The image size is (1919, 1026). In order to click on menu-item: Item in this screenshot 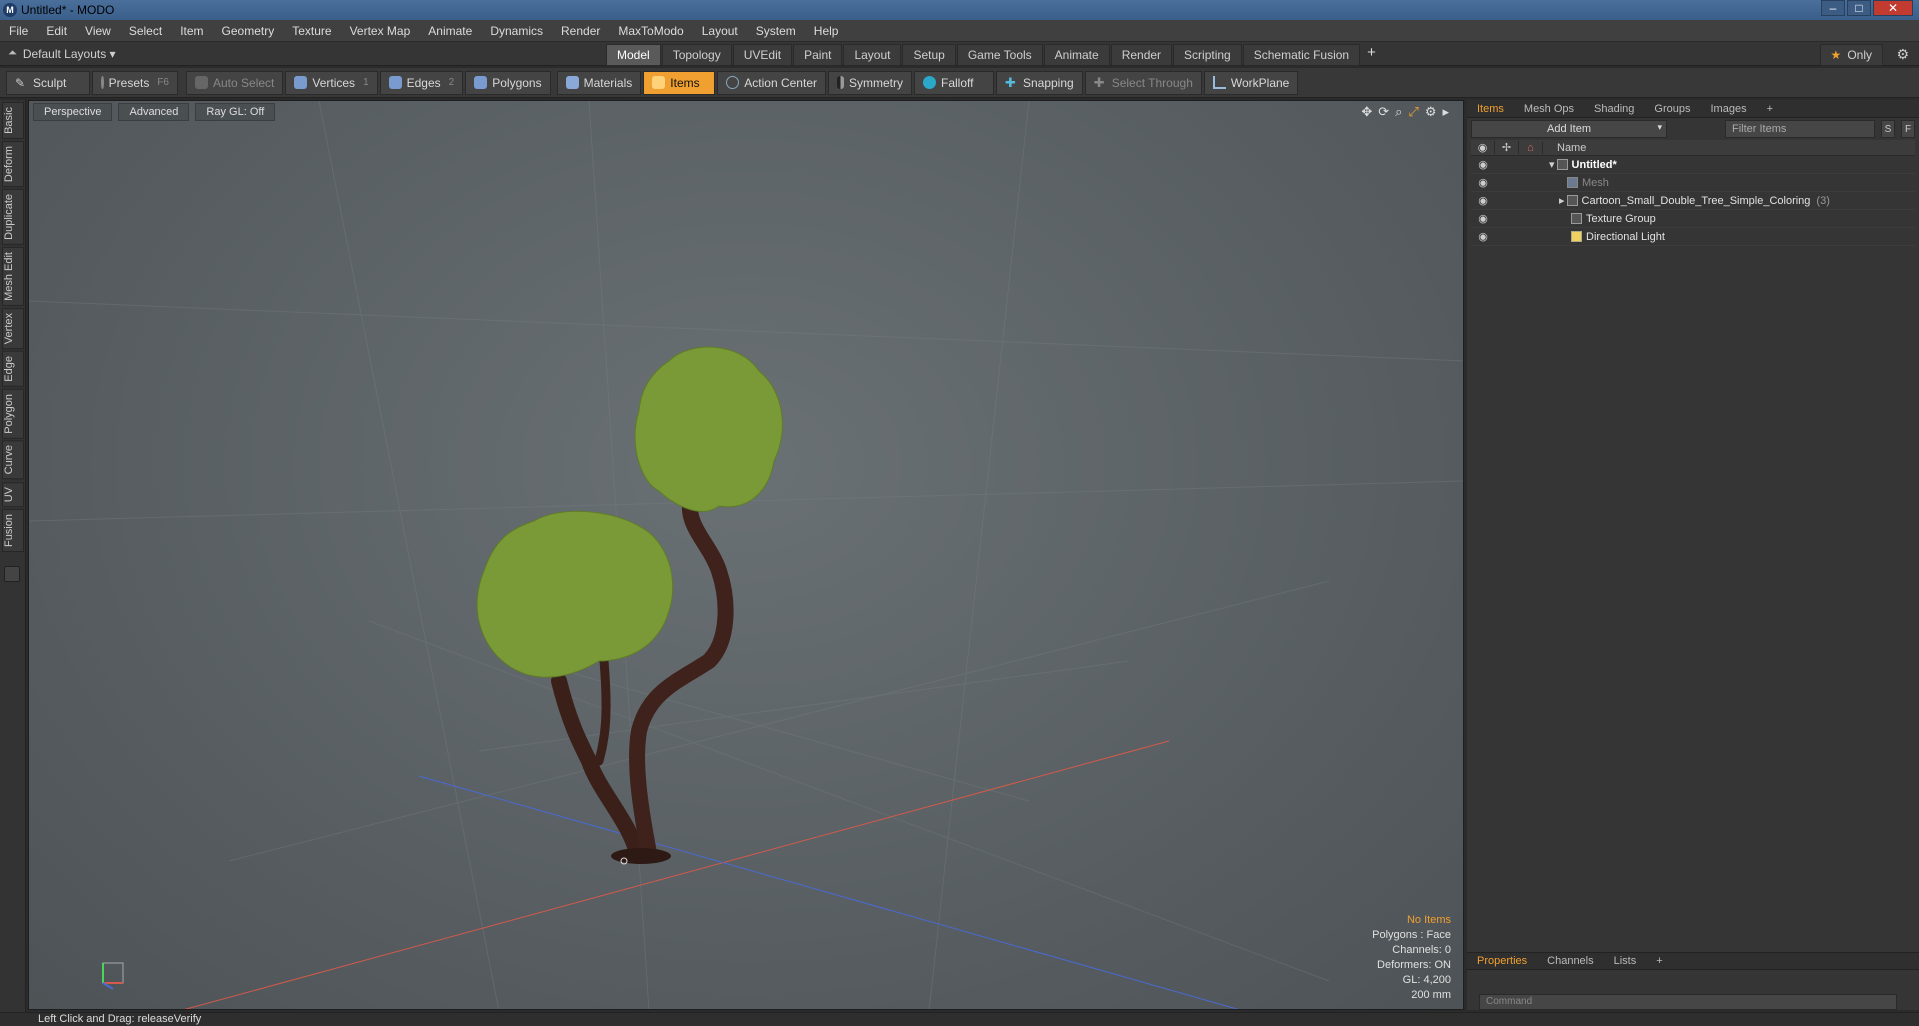, I will do `click(191, 31)`.